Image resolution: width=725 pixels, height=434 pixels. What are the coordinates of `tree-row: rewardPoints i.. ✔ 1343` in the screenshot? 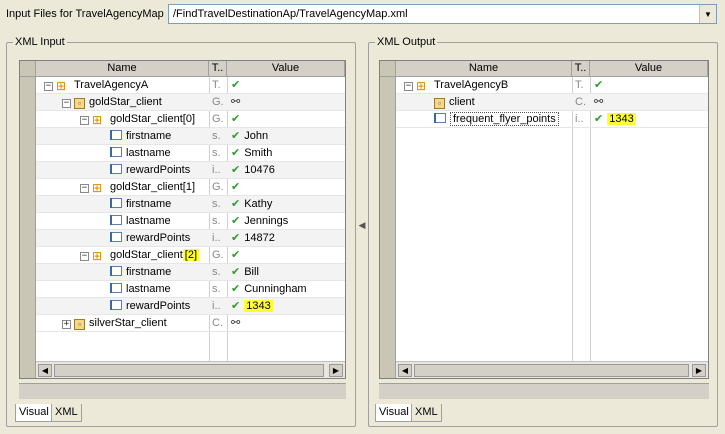 It's located at (190, 306).